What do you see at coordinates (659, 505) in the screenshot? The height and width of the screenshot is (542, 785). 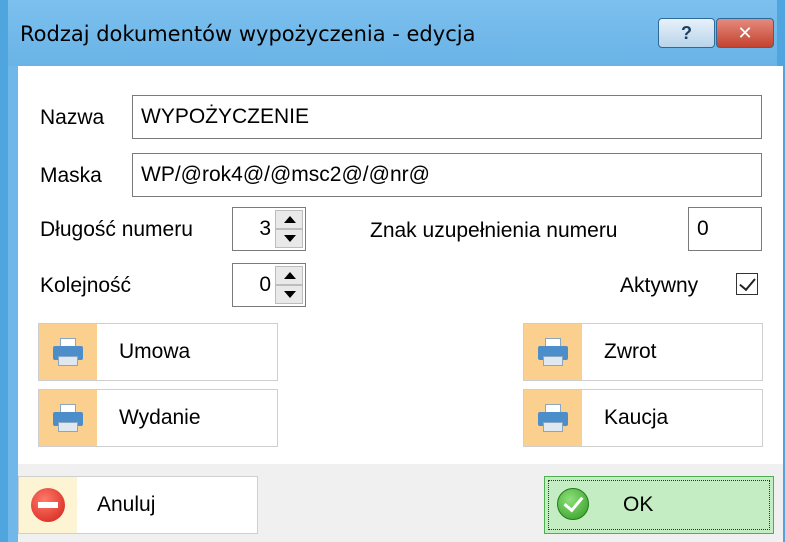 I see `ok-button: OK` at bounding box center [659, 505].